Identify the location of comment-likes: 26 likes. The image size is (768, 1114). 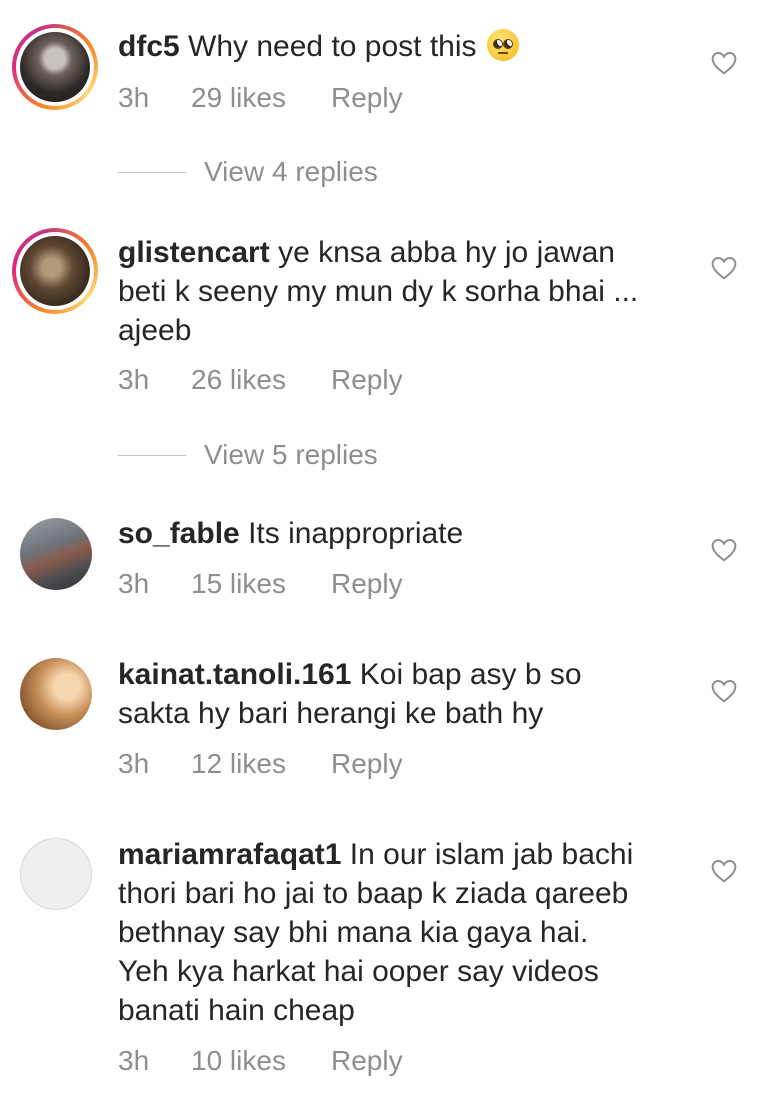
(261, 380).